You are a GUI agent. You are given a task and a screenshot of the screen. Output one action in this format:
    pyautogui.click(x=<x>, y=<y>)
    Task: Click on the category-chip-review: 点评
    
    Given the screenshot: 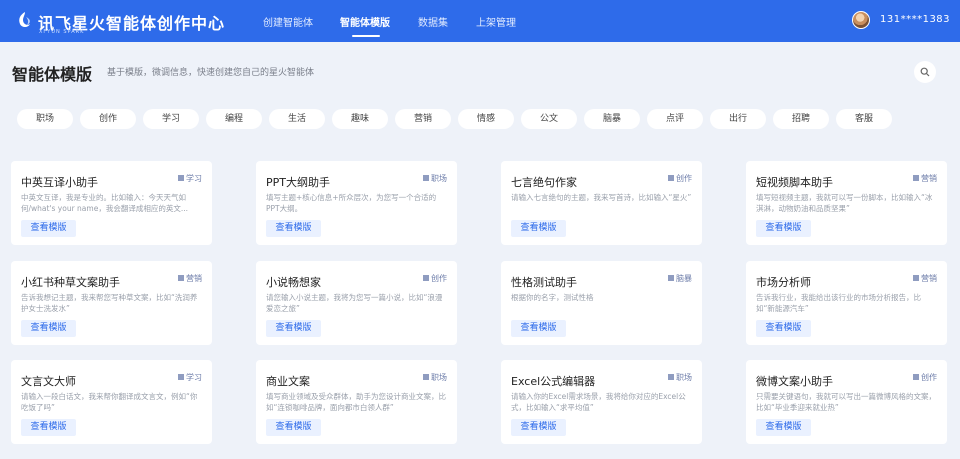 What is the action you would take?
    pyautogui.click(x=675, y=119)
    